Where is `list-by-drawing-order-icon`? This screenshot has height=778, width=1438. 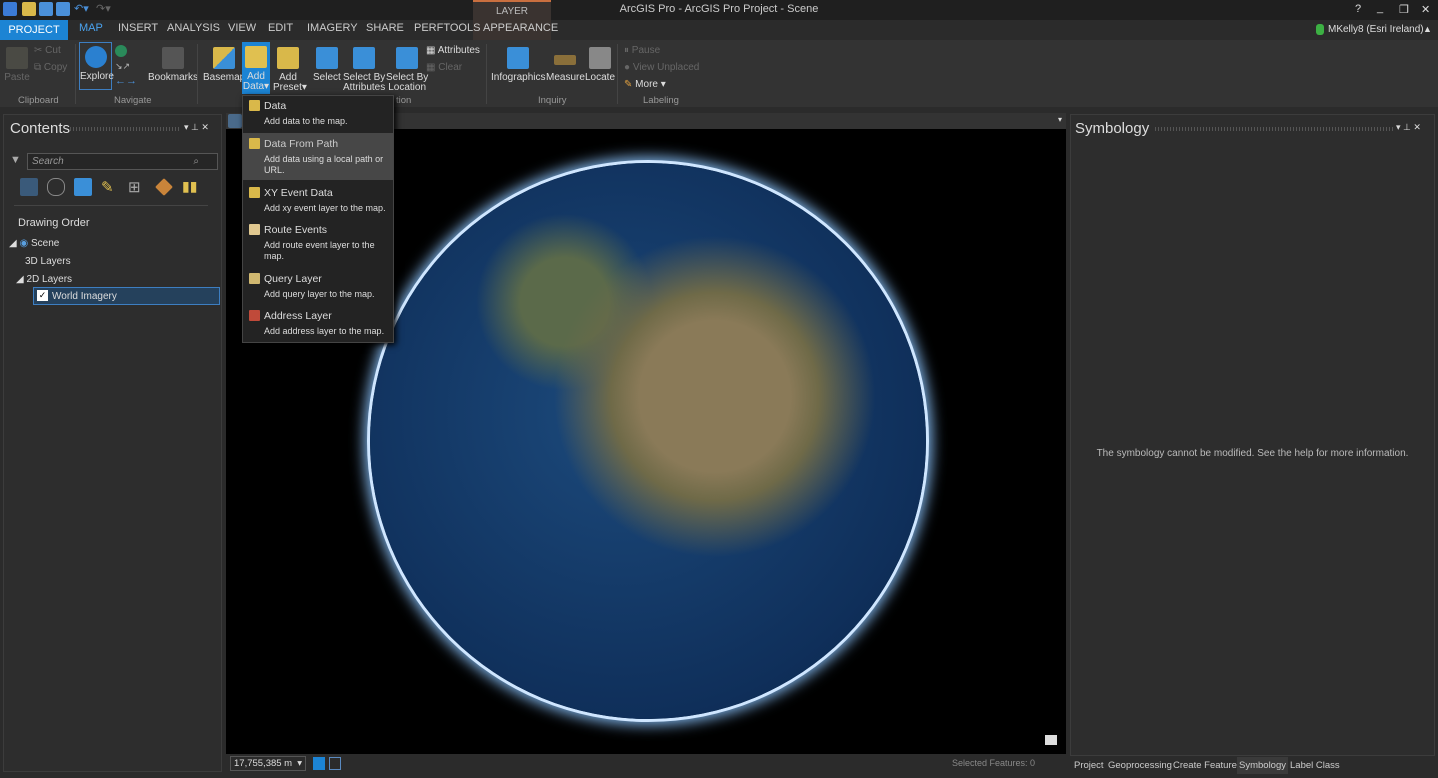
list-by-drawing-order-icon is located at coordinates (29, 187).